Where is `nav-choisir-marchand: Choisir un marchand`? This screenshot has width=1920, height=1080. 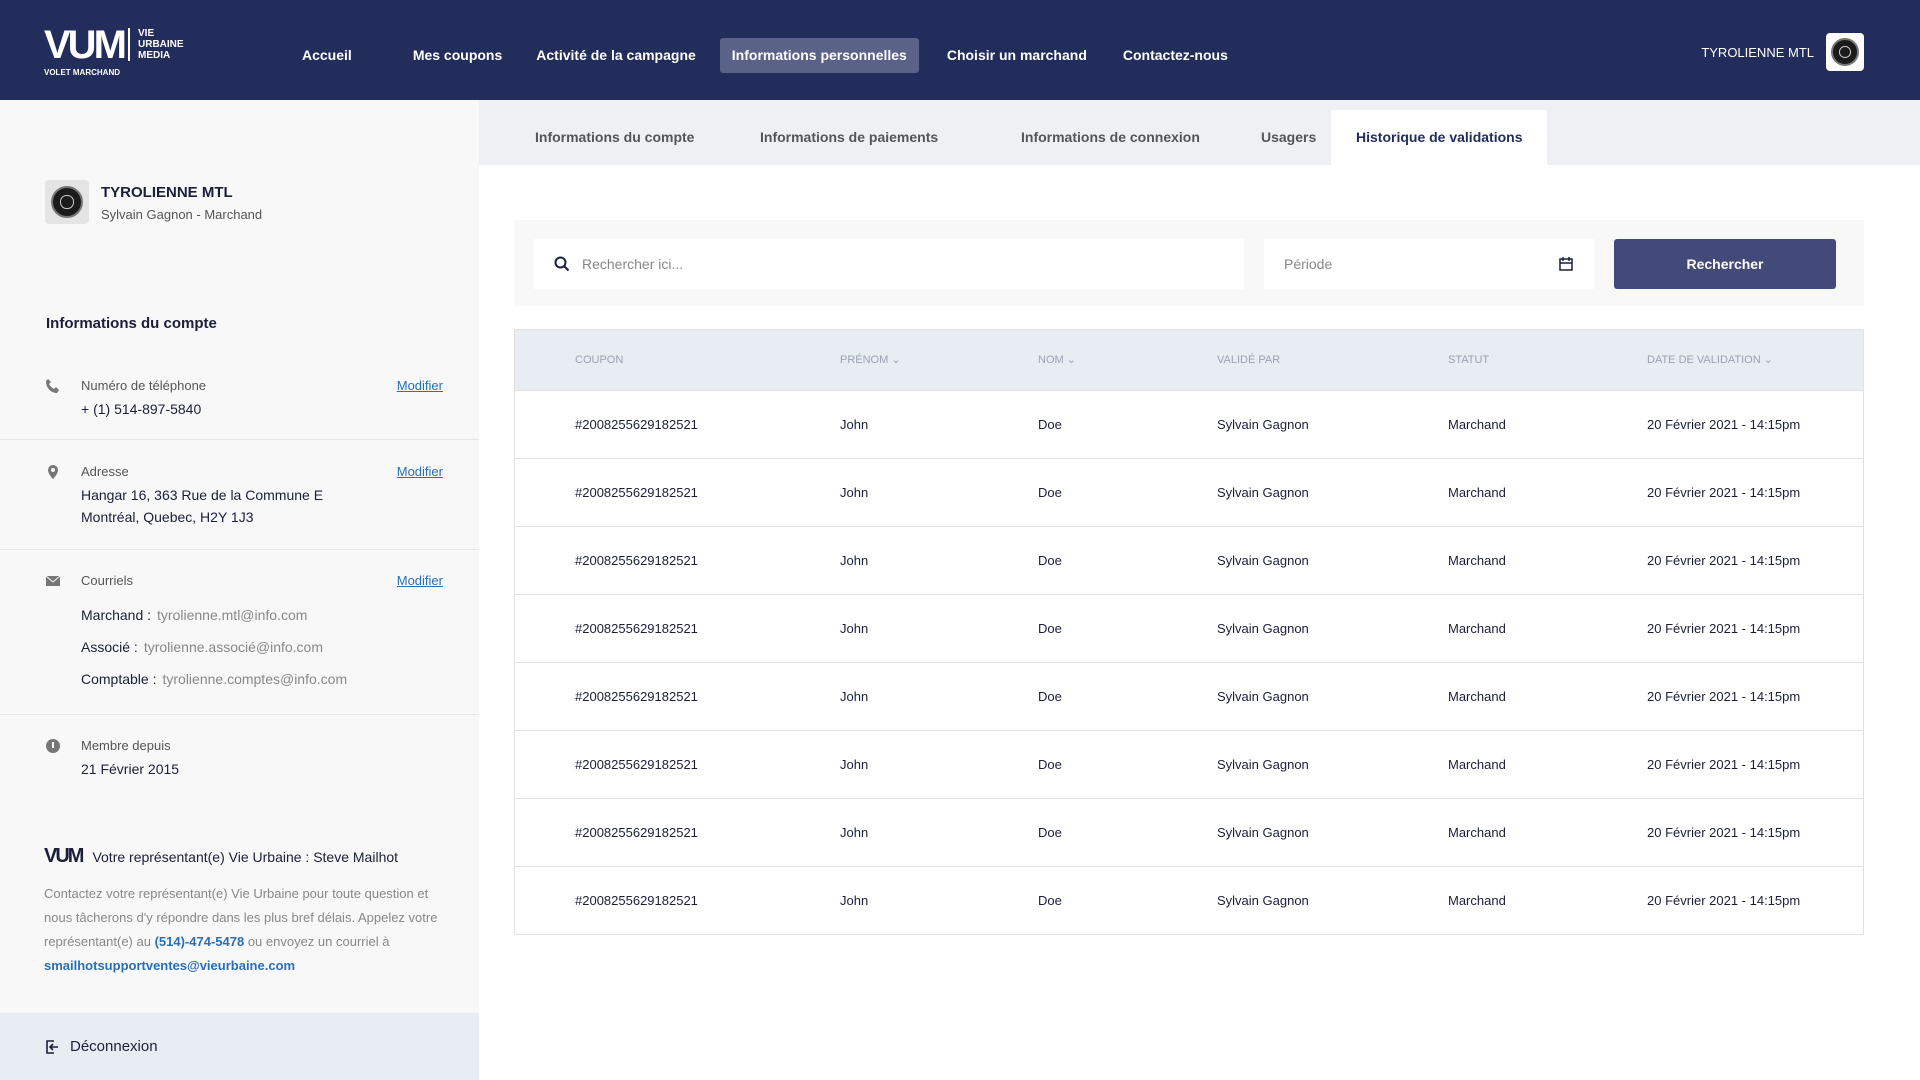
nav-choisir-marchand: Choisir un marchand is located at coordinates (1017, 55).